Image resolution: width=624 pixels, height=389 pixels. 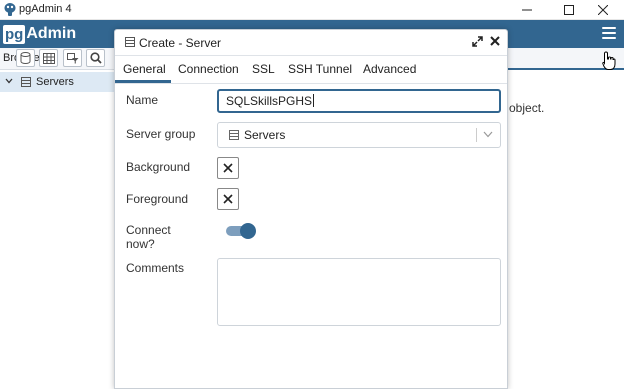 I want to click on name-label: Name, so click(x=142, y=100).